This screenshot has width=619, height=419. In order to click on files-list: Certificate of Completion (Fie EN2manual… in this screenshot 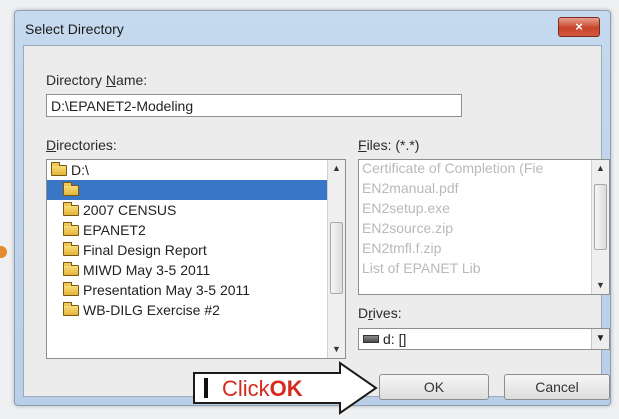, I will do `click(484, 227)`.